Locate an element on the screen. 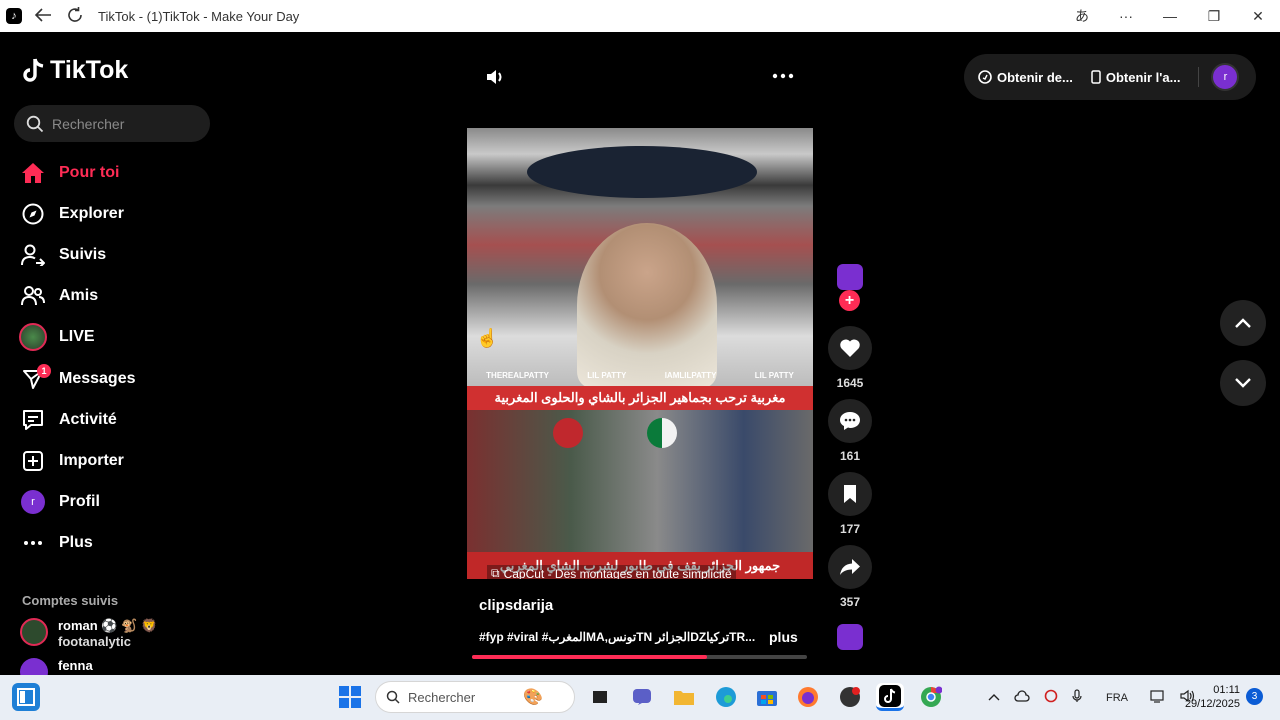 This screenshot has height=720, width=1280. comment-action: 161 is located at coordinates (850, 431).